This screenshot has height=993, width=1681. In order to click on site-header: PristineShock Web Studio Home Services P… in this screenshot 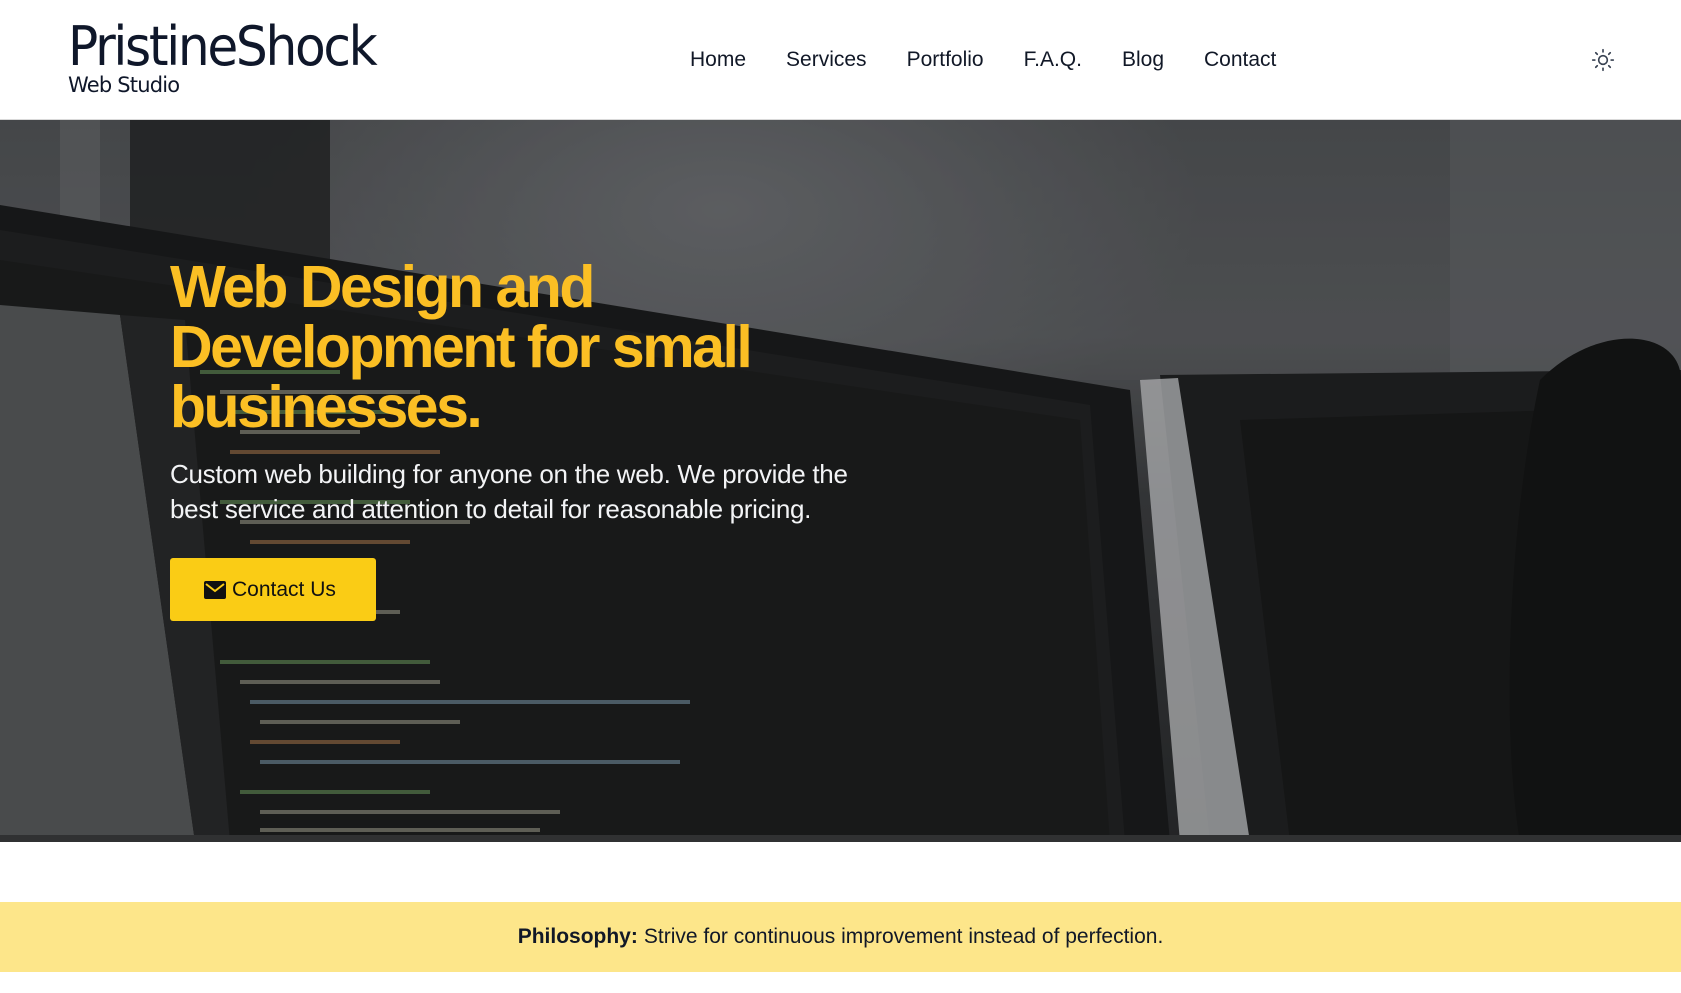, I will do `click(840, 60)`.